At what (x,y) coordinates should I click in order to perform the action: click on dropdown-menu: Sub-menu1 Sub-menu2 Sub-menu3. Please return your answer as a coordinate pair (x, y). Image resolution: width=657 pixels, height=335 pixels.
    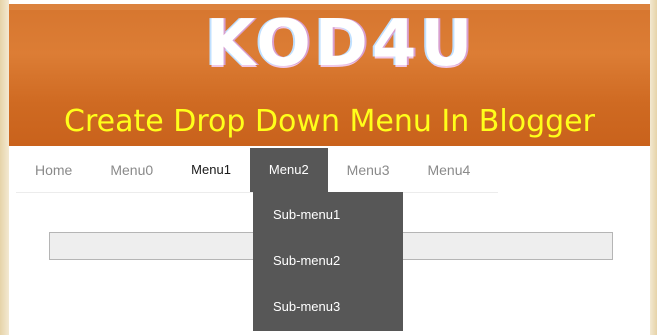
    Looking at the image, I should click on (328, 261).